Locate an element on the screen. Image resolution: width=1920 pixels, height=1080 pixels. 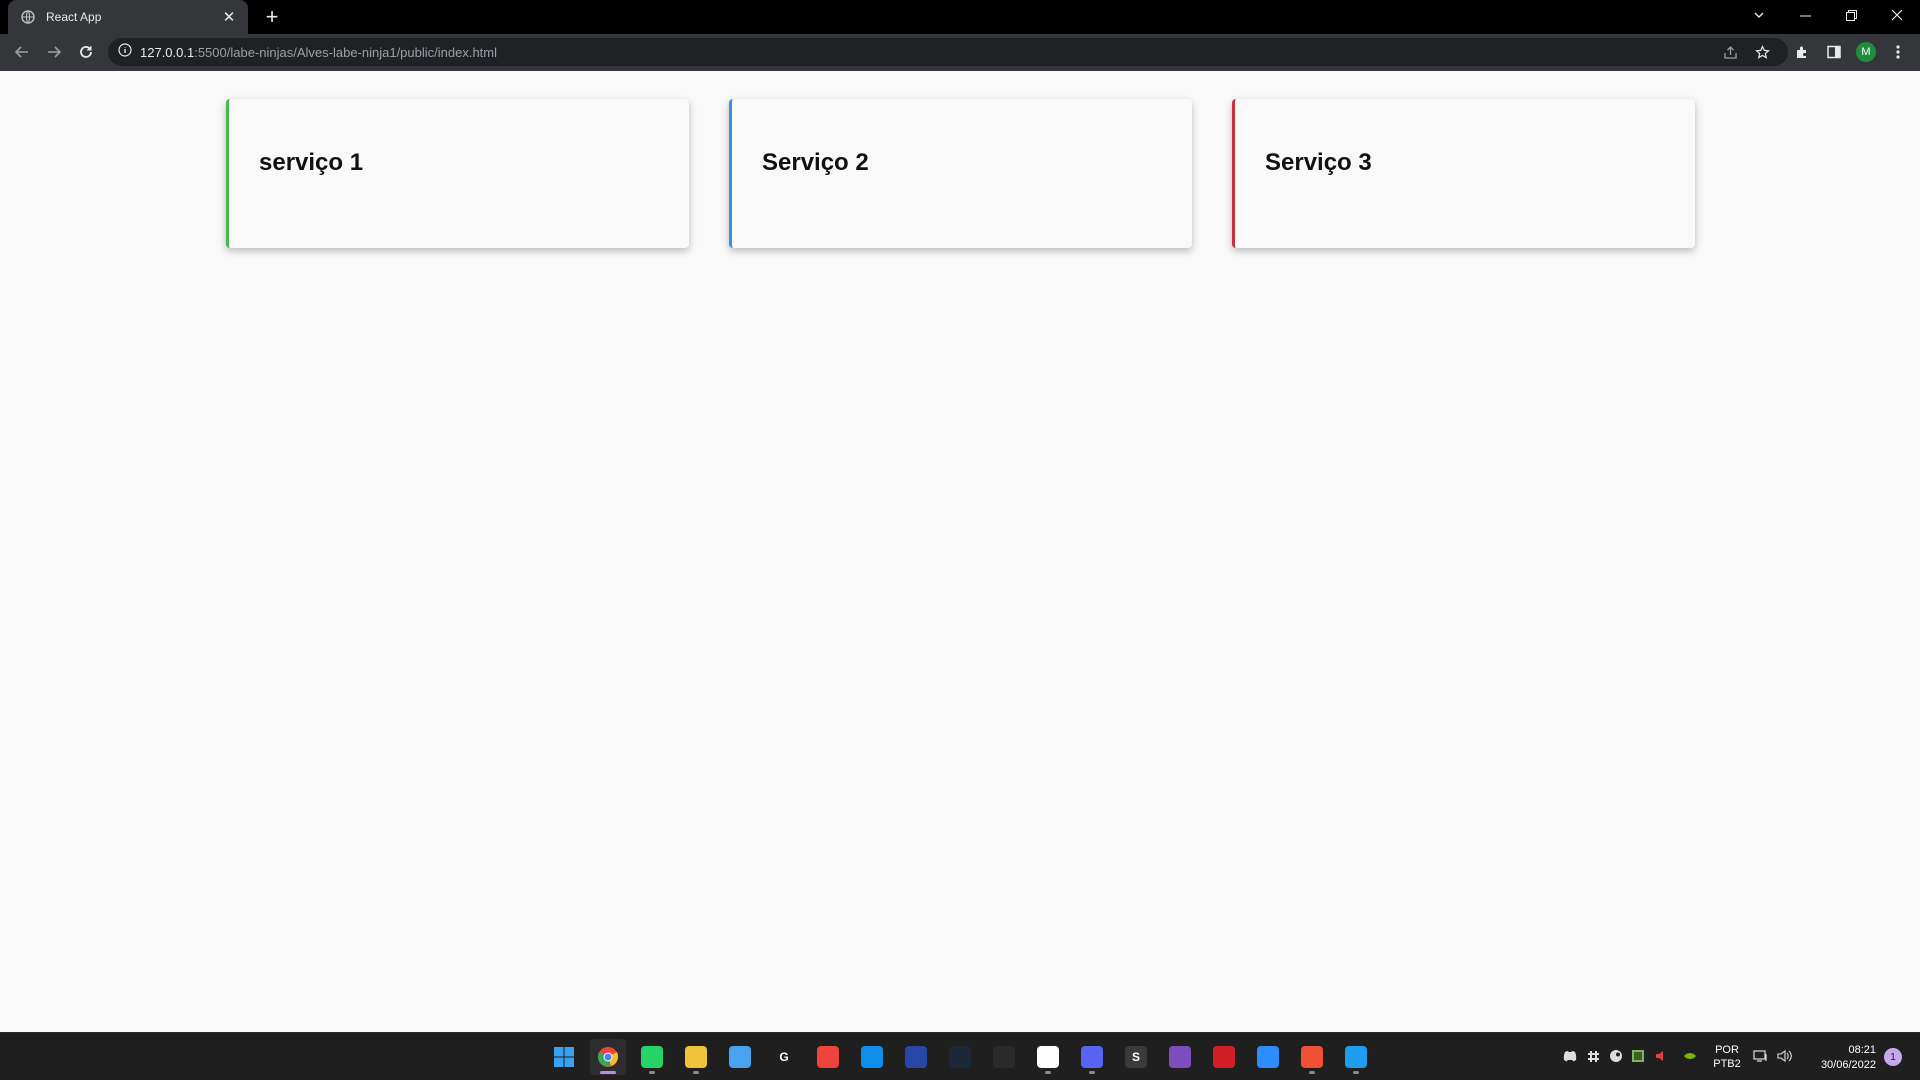
service-card-2: Serviço 2 is located at coordinates (960, 173).